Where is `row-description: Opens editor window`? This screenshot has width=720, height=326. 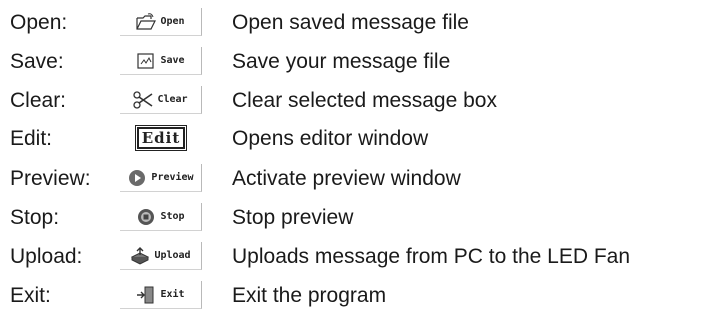 row-description: Opens editor window is located at coordinates (330, 138).